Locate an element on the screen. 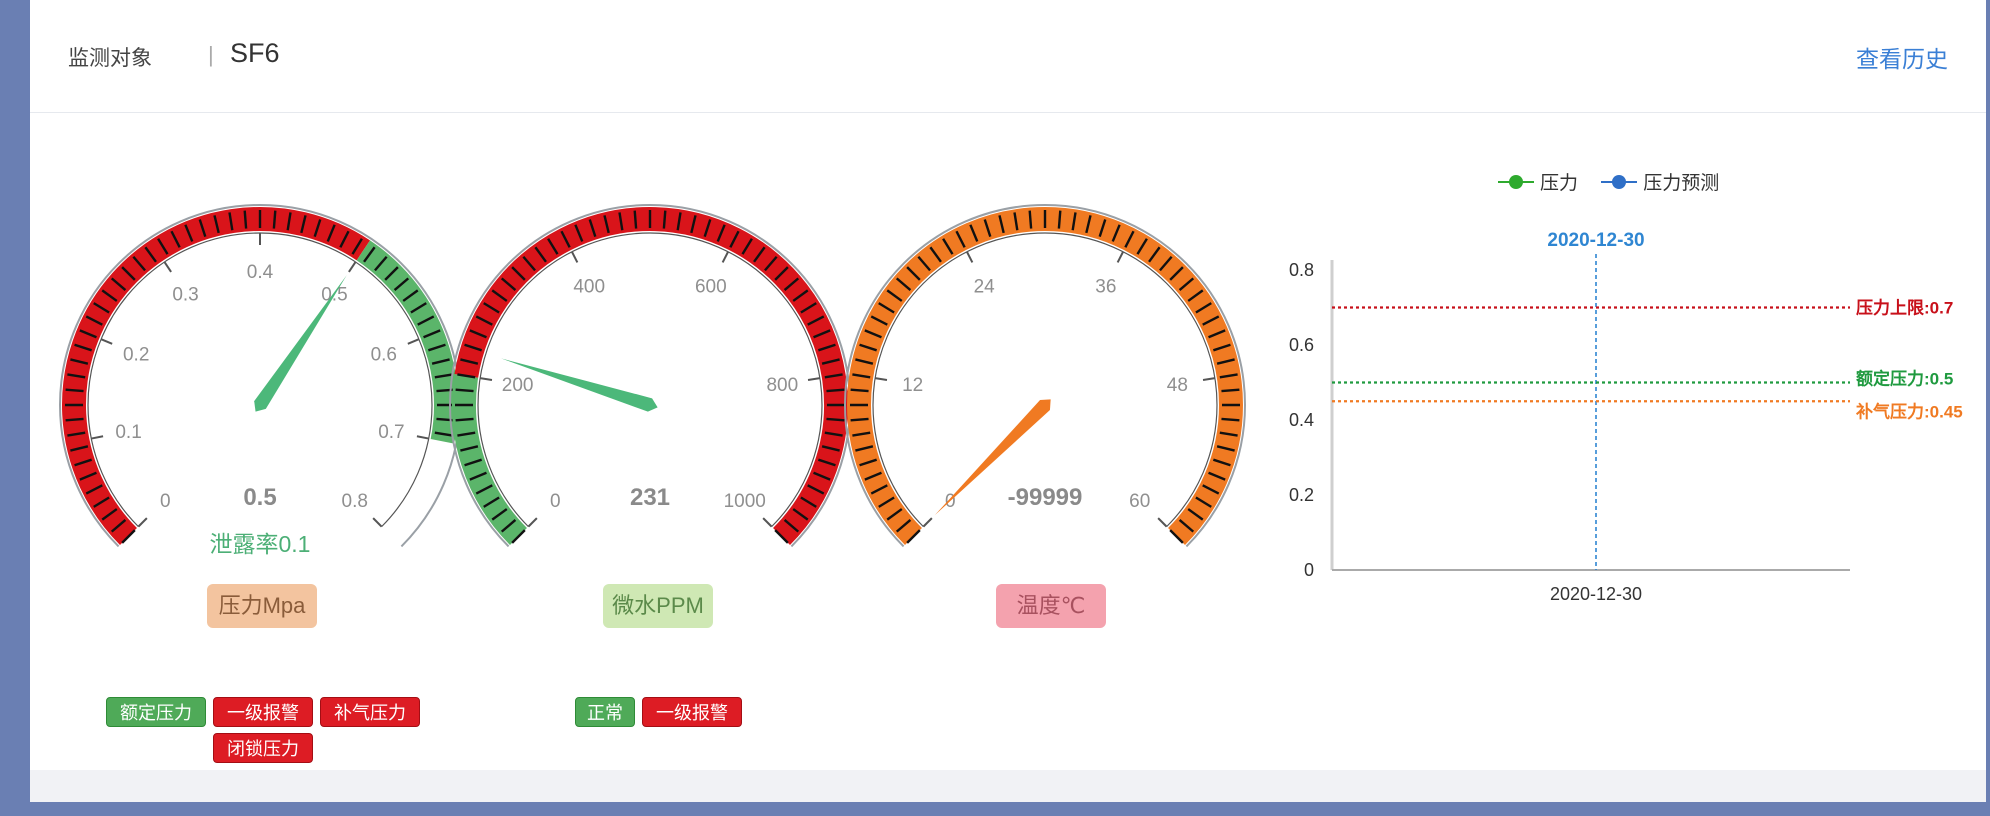  y-tick-label: 0.4 is located at coordinates (1301, 420).